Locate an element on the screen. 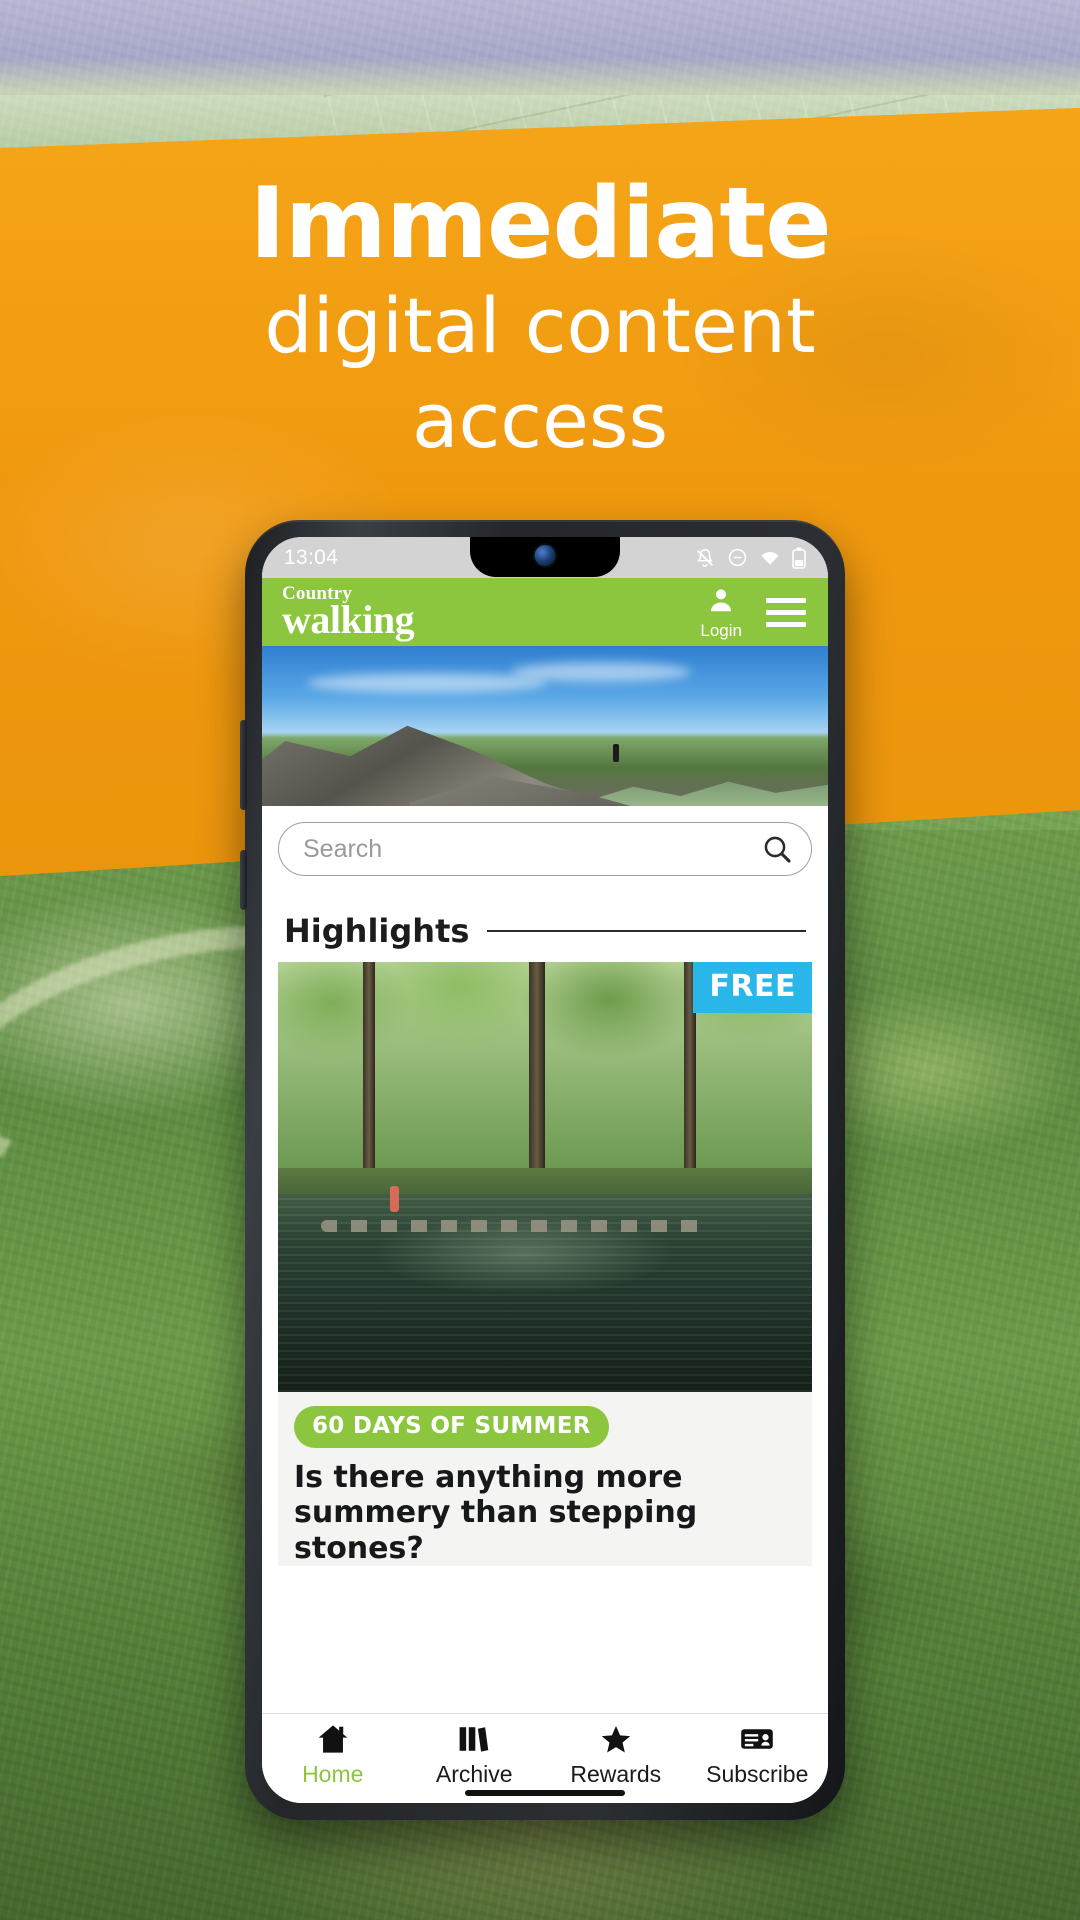 The height and width of the screenshot is (1920, 1080). search-input is located at coordinates (499, 849).